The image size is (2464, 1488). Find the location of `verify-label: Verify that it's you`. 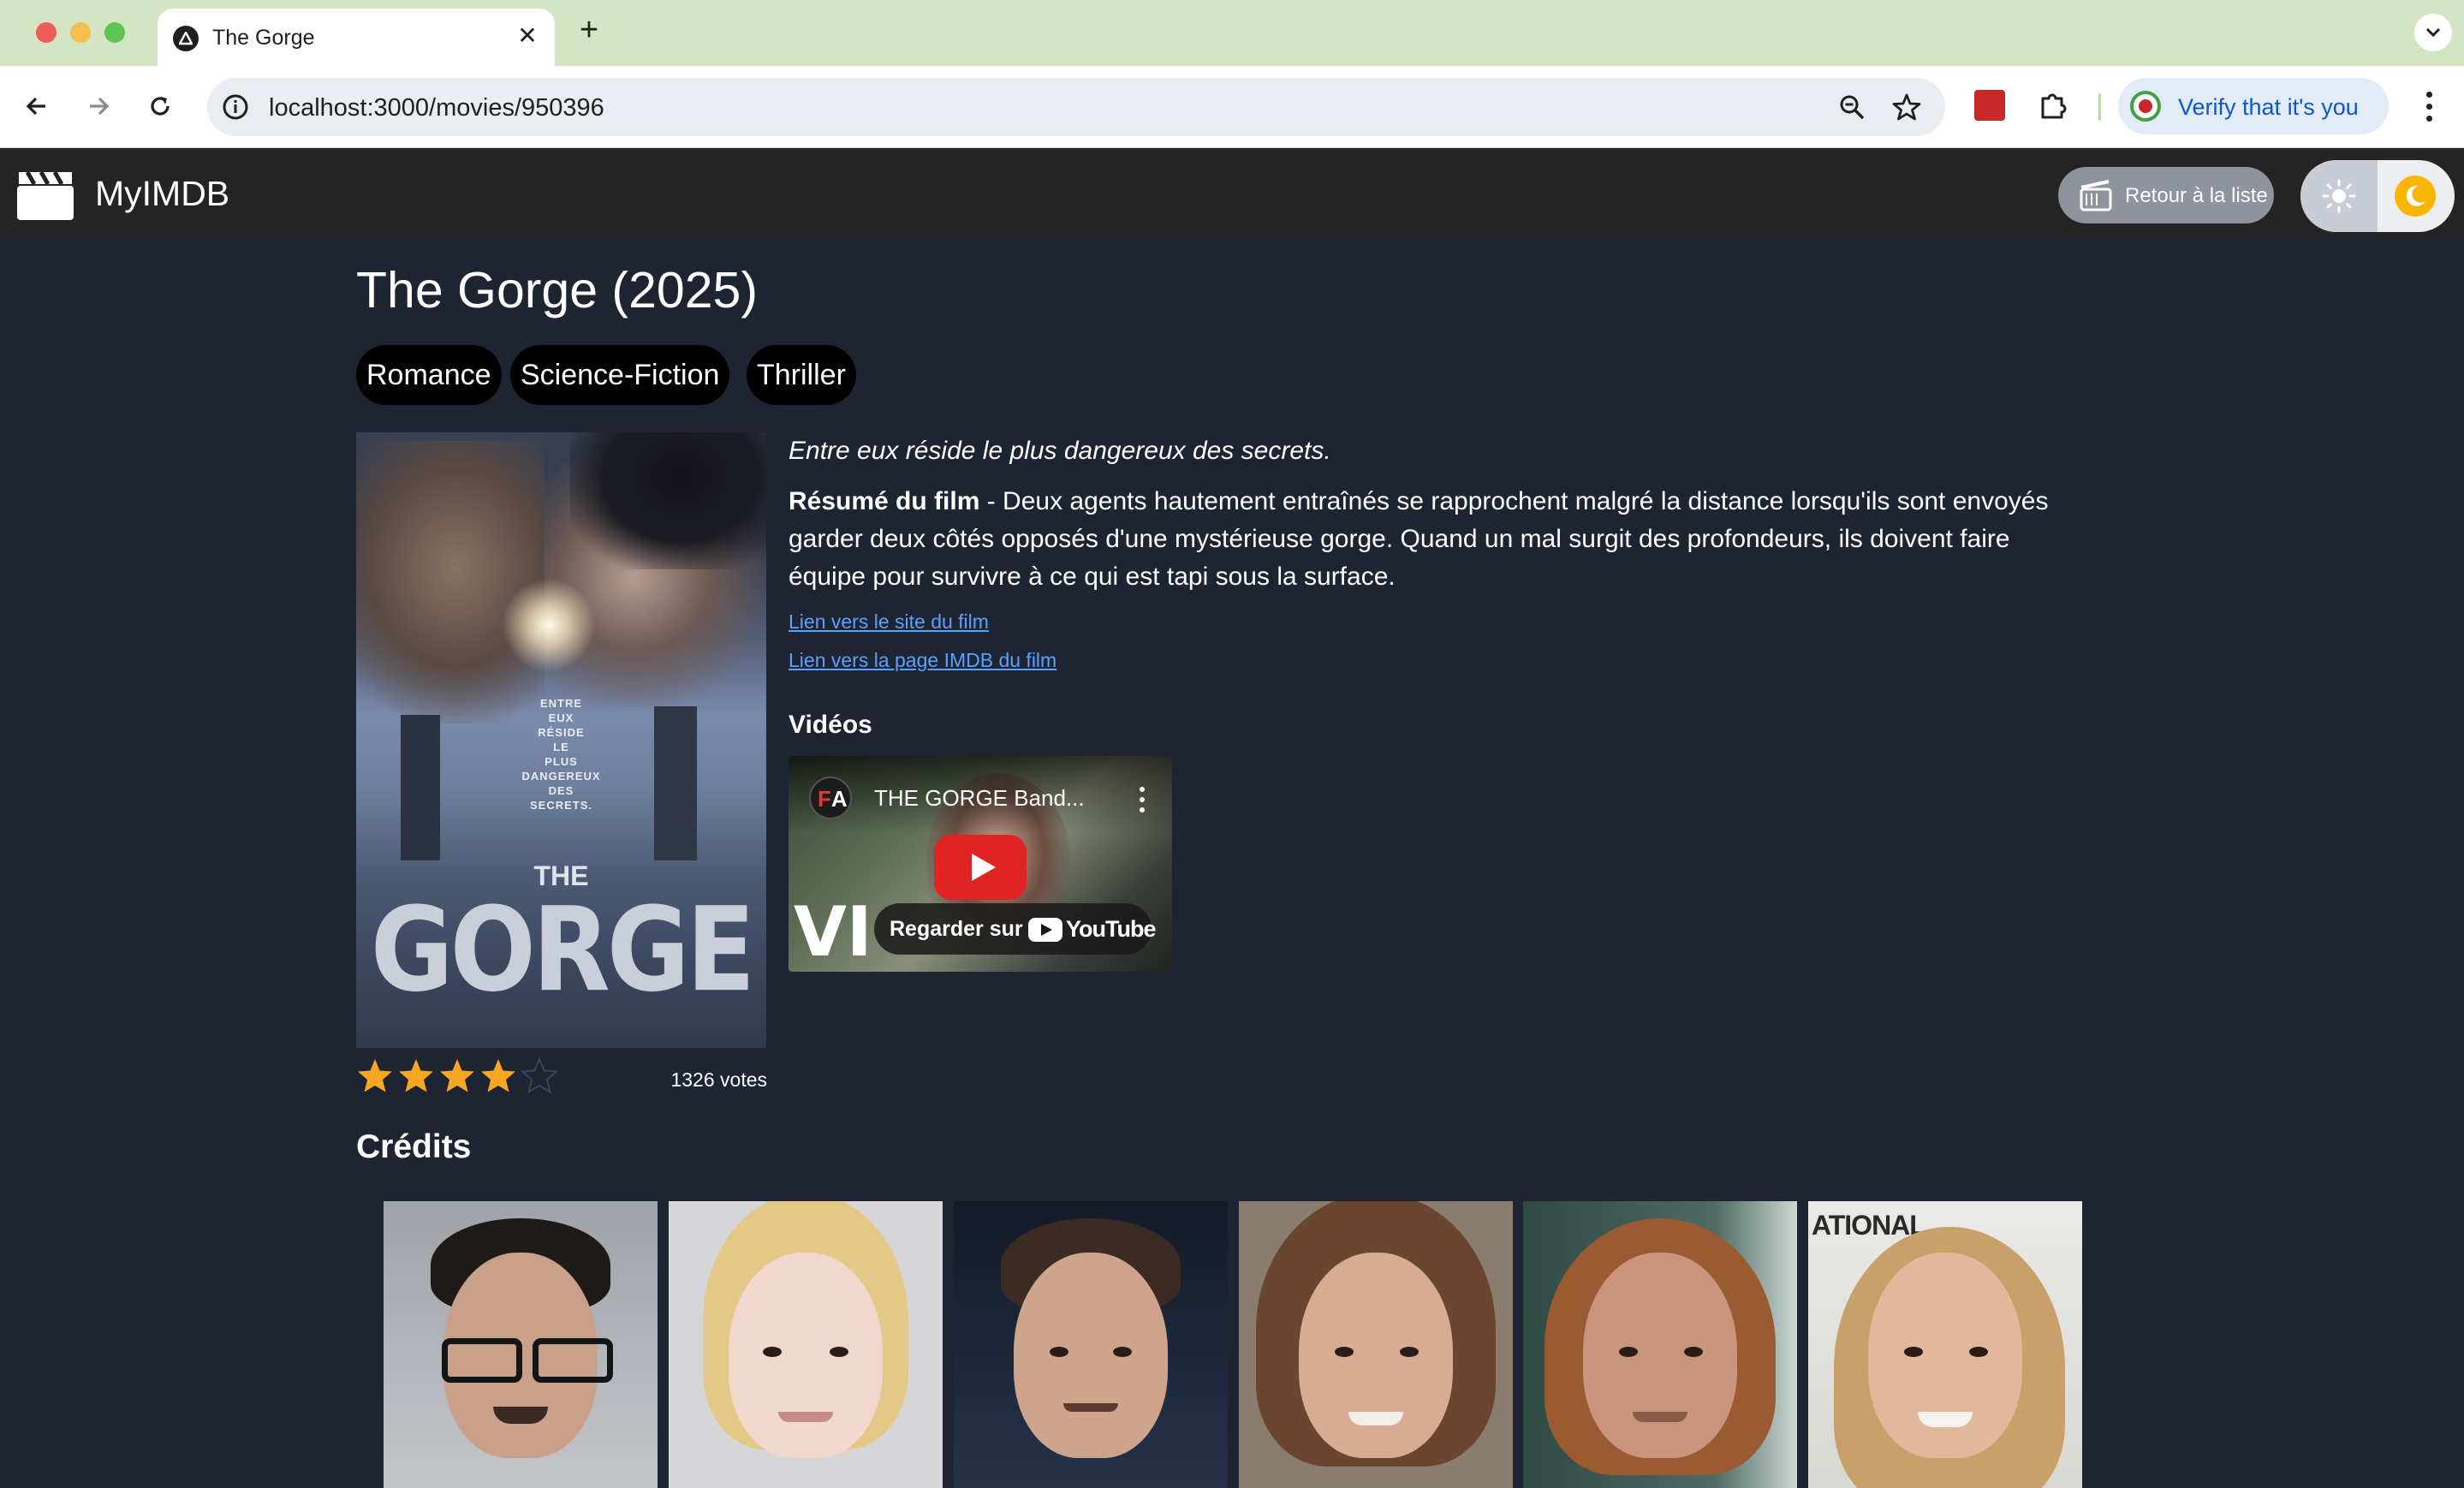

verify-label: Verify that it's you is located at coordinates (2268, 107).